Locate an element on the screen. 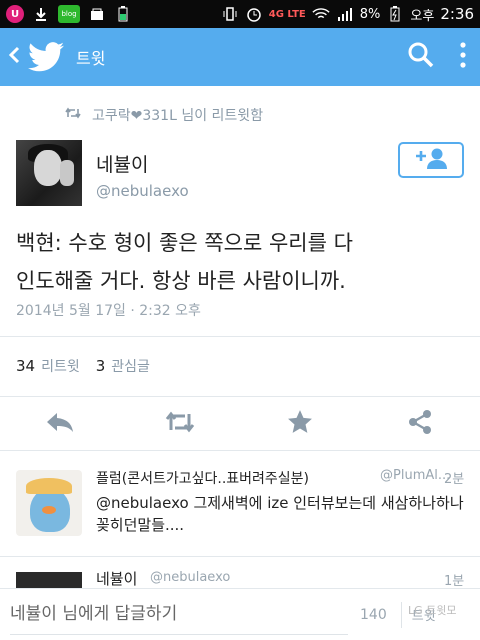 The height and width of the screenshot is (640, 480). tweet-text-line: 백현: 수호 형이 좋은 쪽으로 우리를 다 is located at coordinates (184, 243).